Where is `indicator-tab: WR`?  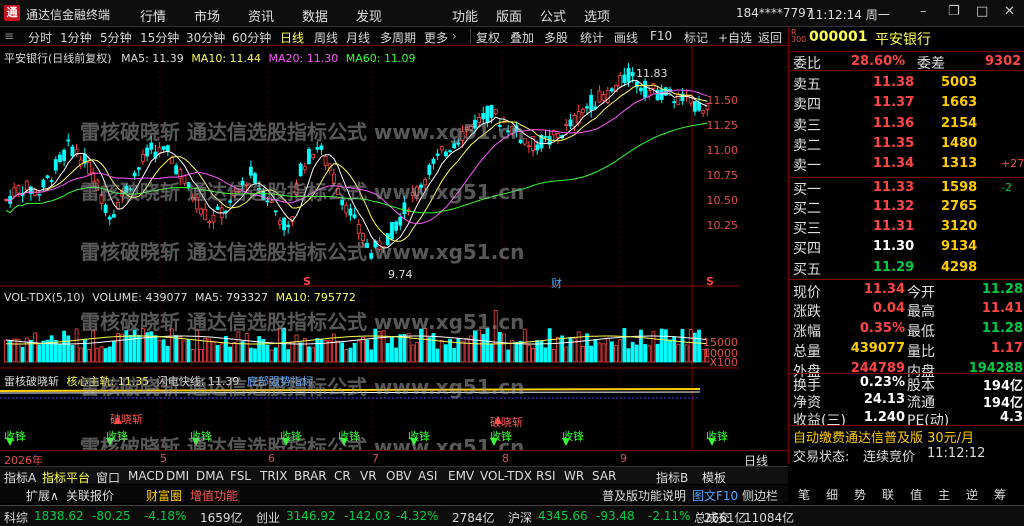 indicator-tab: WR is located at coordinates (574, 476).